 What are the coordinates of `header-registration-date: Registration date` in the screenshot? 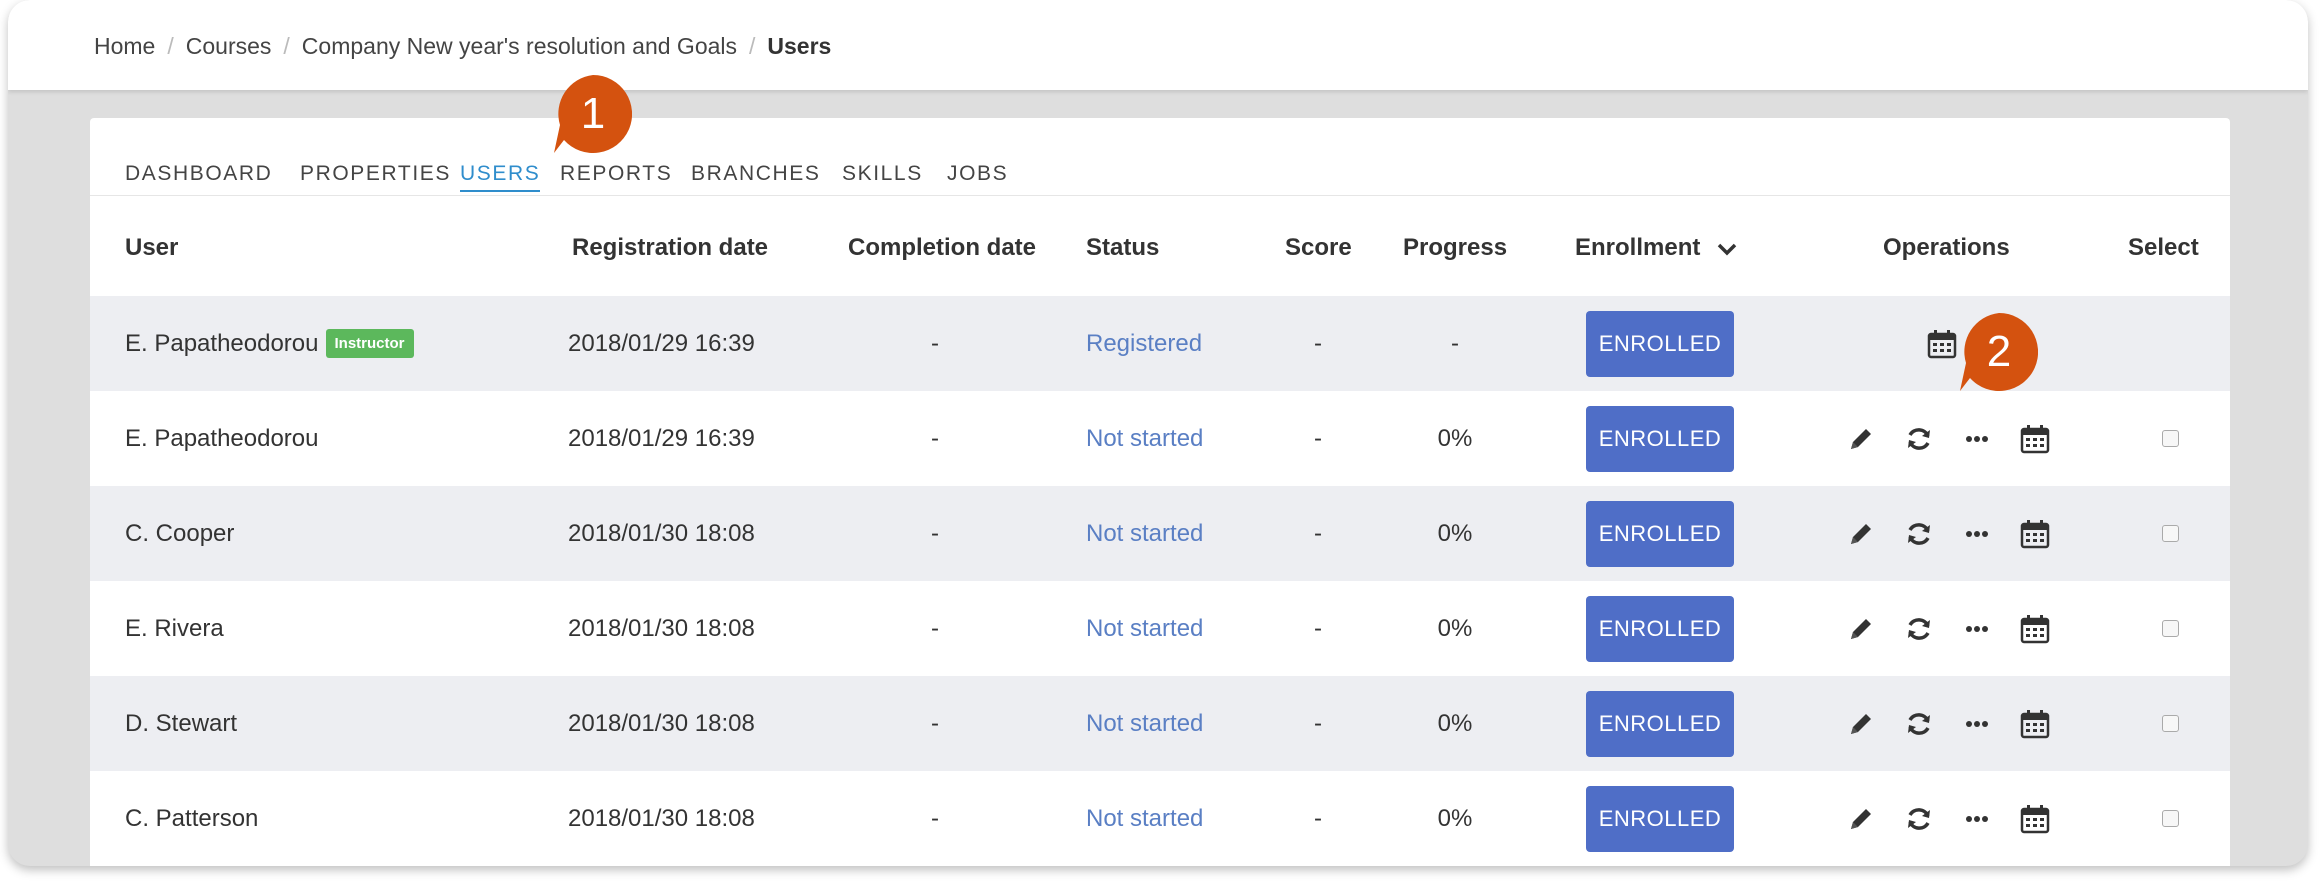 It's located at (670, 248).